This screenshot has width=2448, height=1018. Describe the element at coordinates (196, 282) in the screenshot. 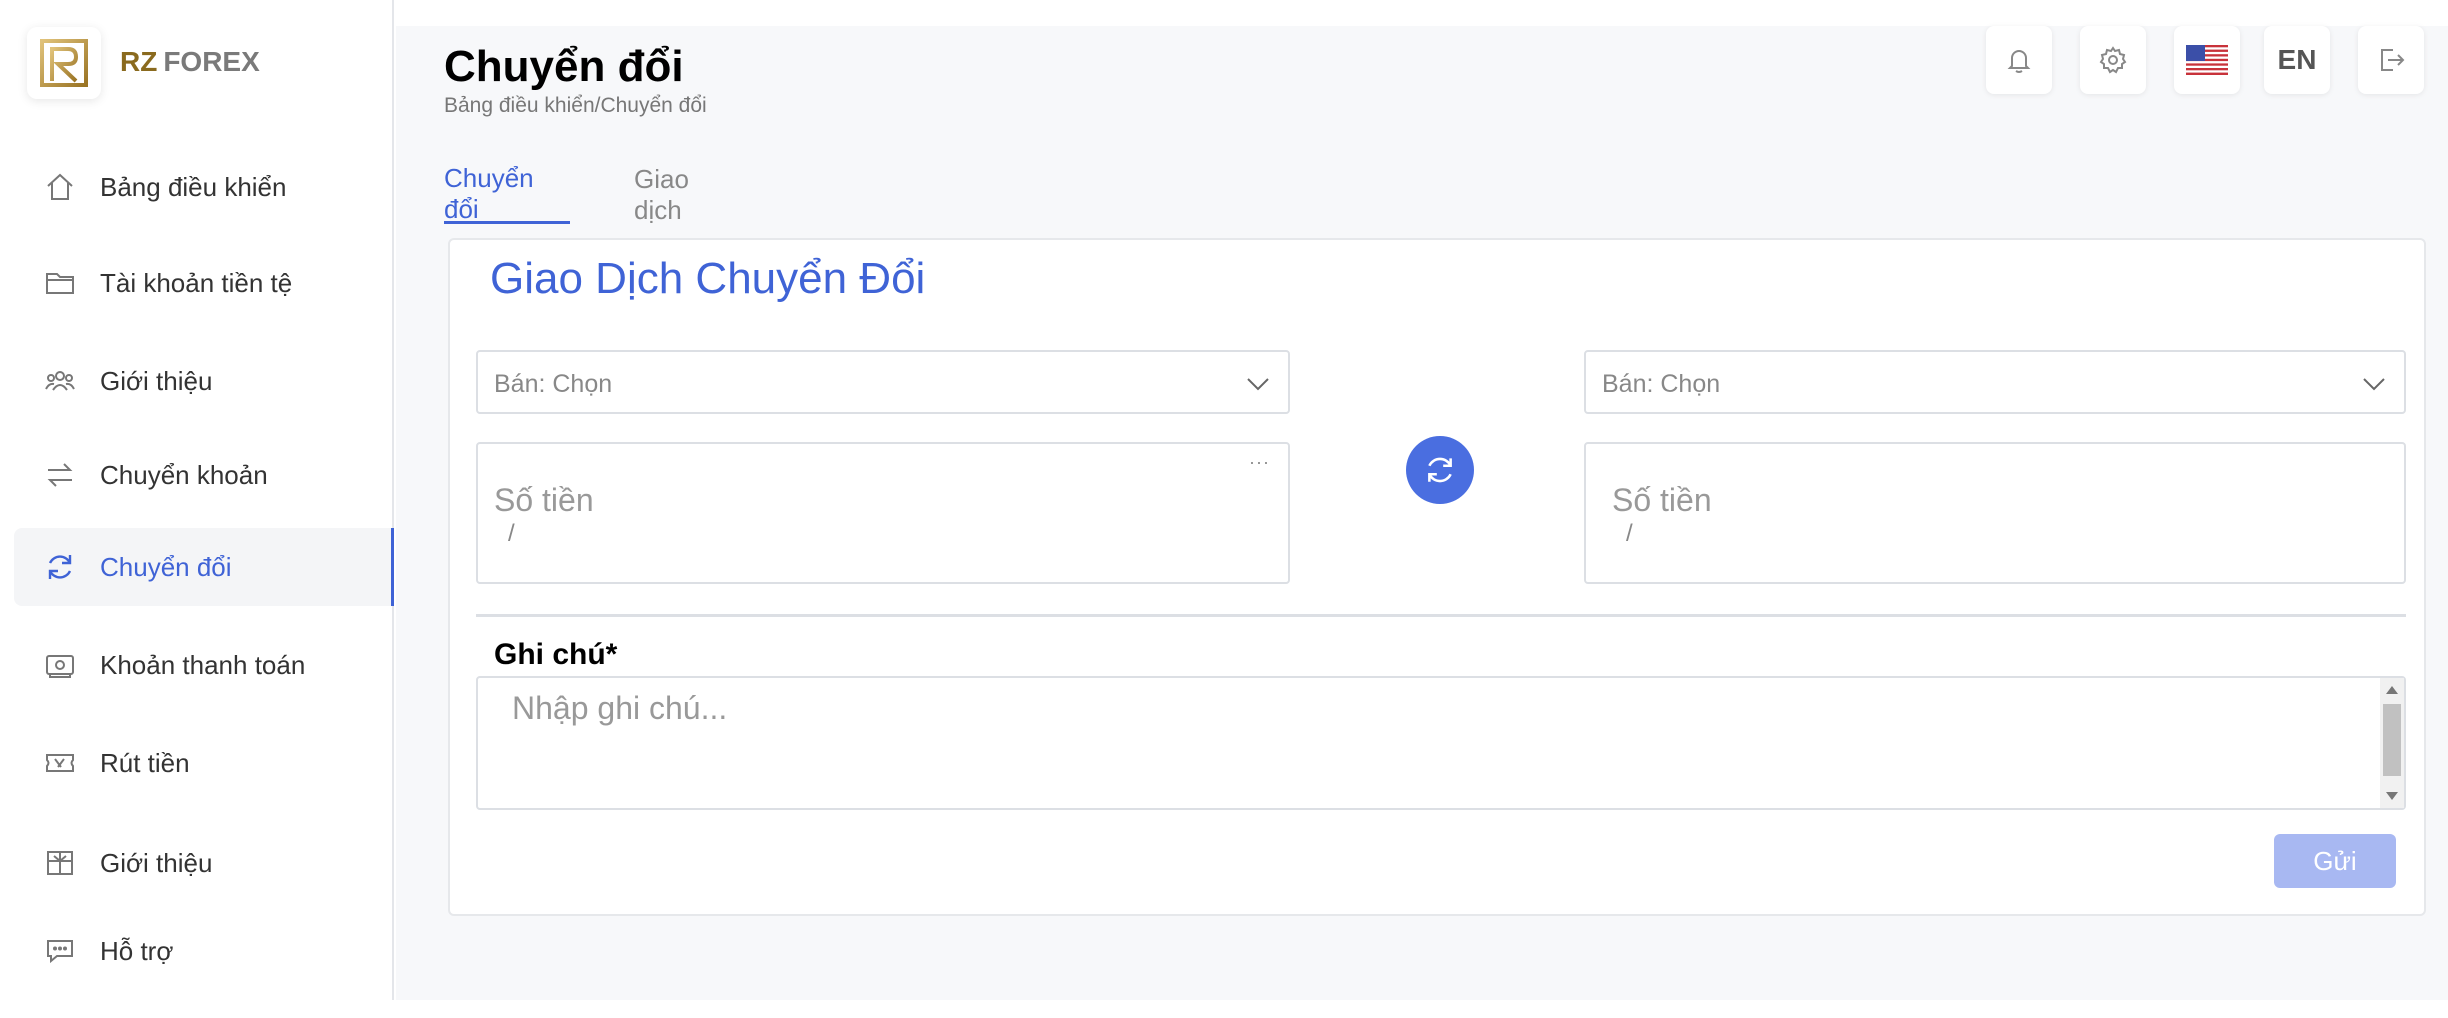

I see `sidebar-item-label: Tài khoản tiền tệ` at that location.